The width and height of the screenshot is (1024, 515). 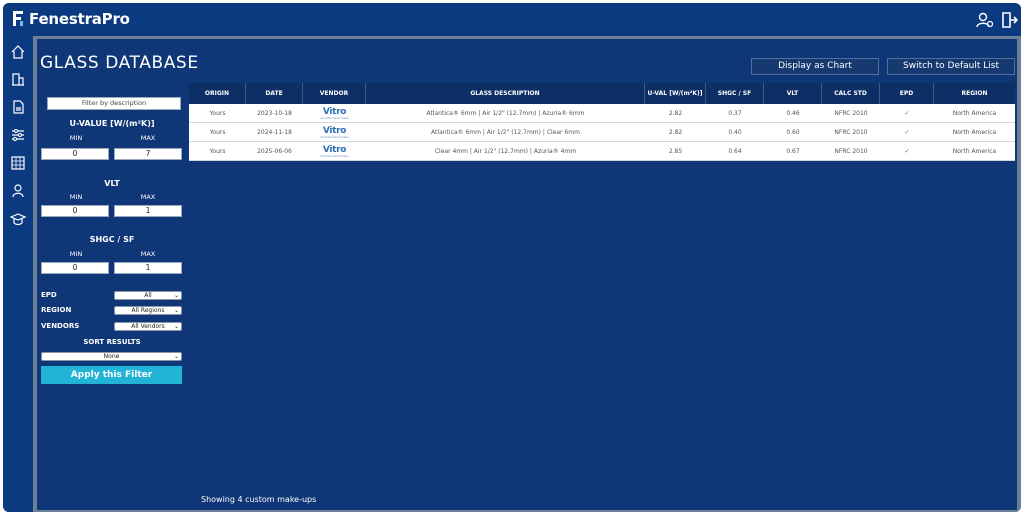 I want to click on description-filter-input: Filter by description, so click(x=114, y=103).